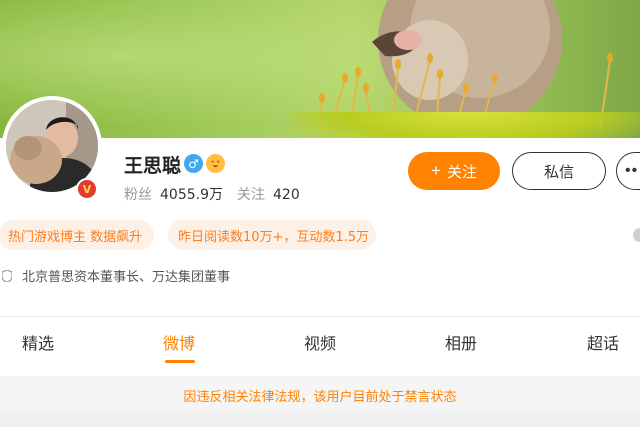  I want to click on more-dots-icon: ••, so click(632, 170).